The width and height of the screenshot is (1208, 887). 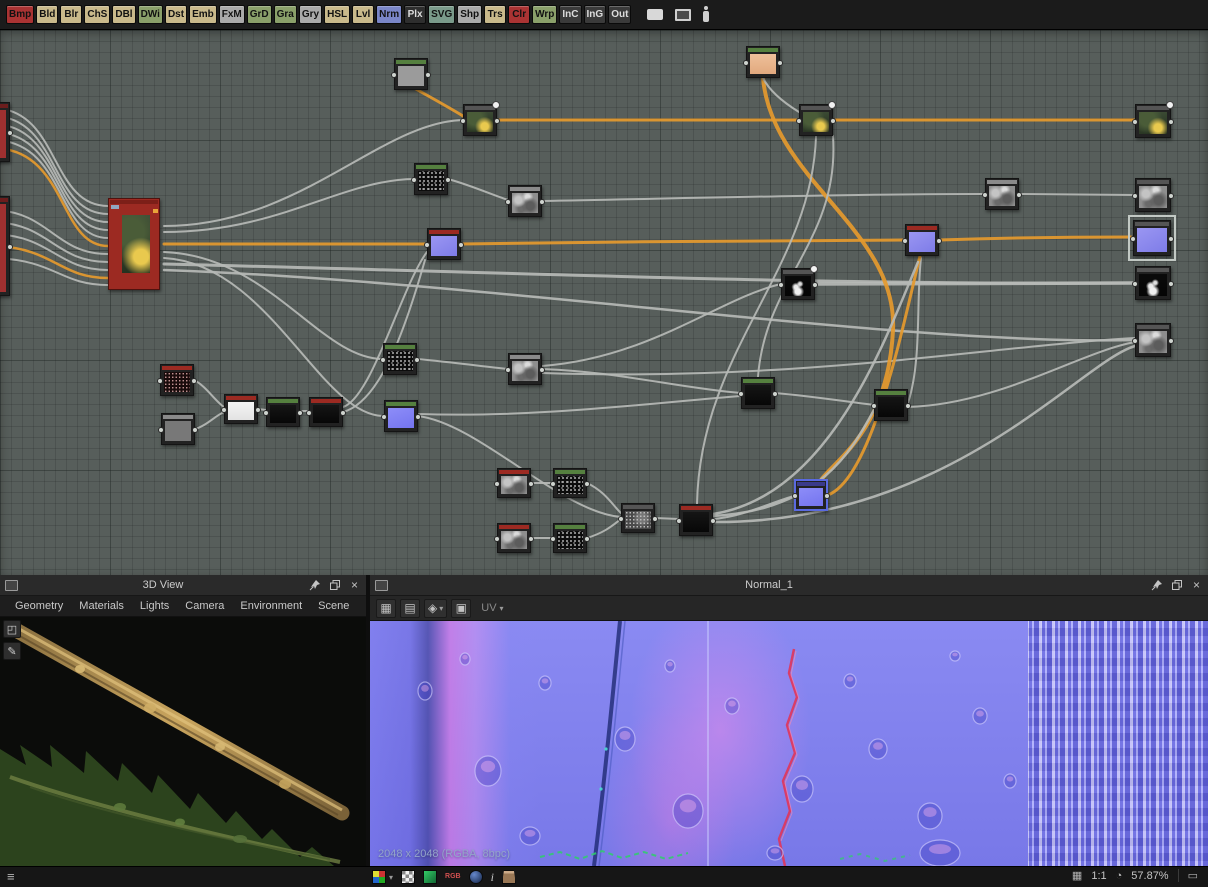 I want to click on menu-environment: Environment, so click(x=271, y=606).